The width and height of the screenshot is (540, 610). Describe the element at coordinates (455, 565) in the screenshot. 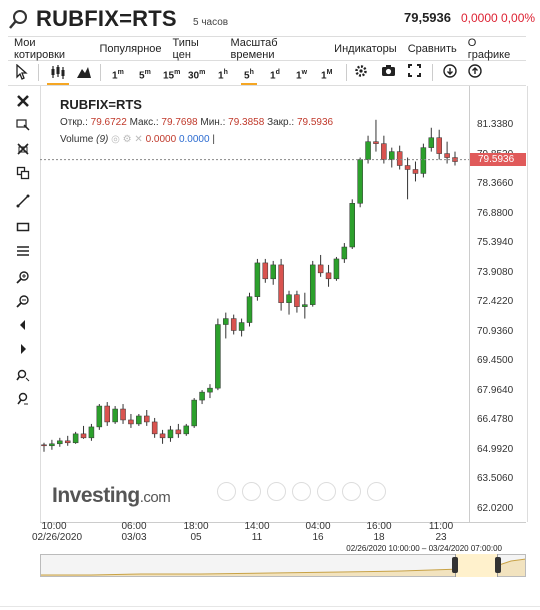

I see `navigator-left-handle` at that location.